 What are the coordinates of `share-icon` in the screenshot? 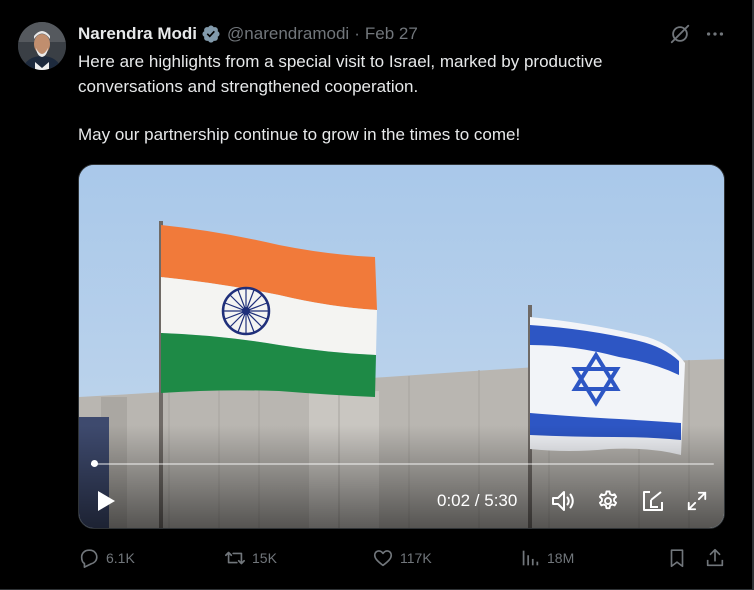 It's located at (715, 557).